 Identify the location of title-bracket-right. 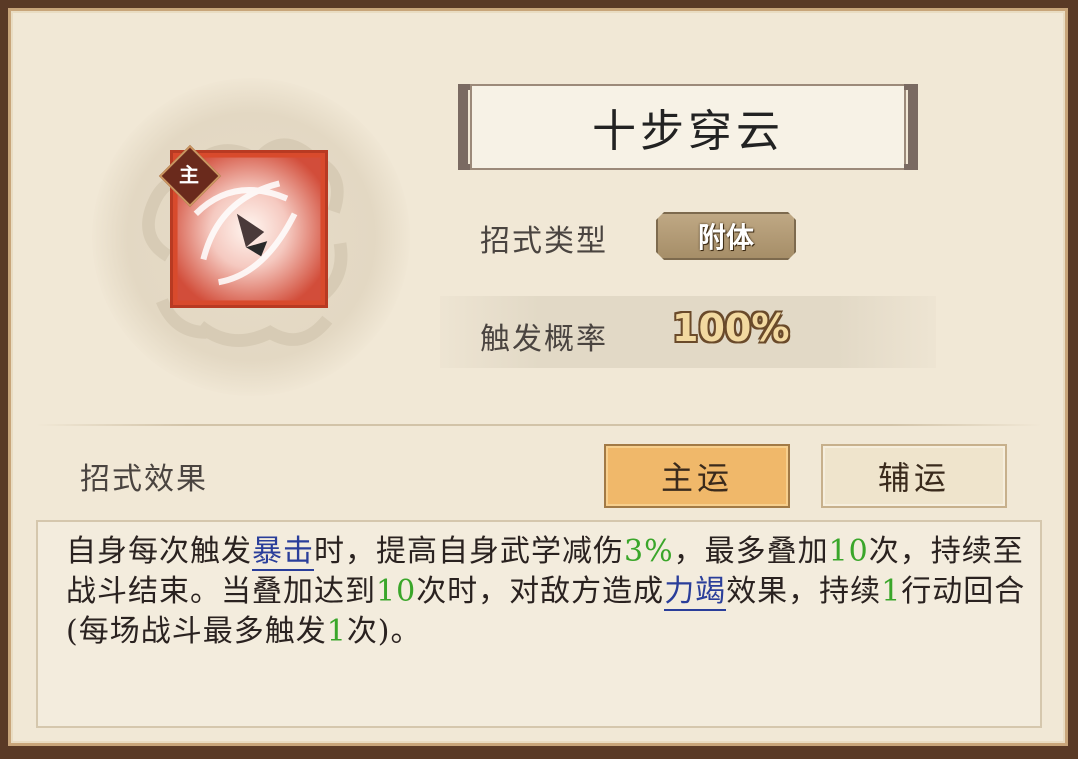
(911, 127).